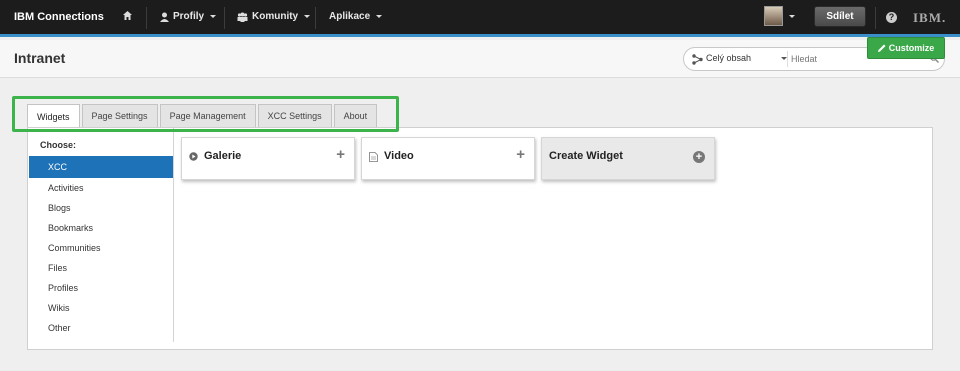  I want to click on nav-profiles-label: Profily, so click(189, 16).